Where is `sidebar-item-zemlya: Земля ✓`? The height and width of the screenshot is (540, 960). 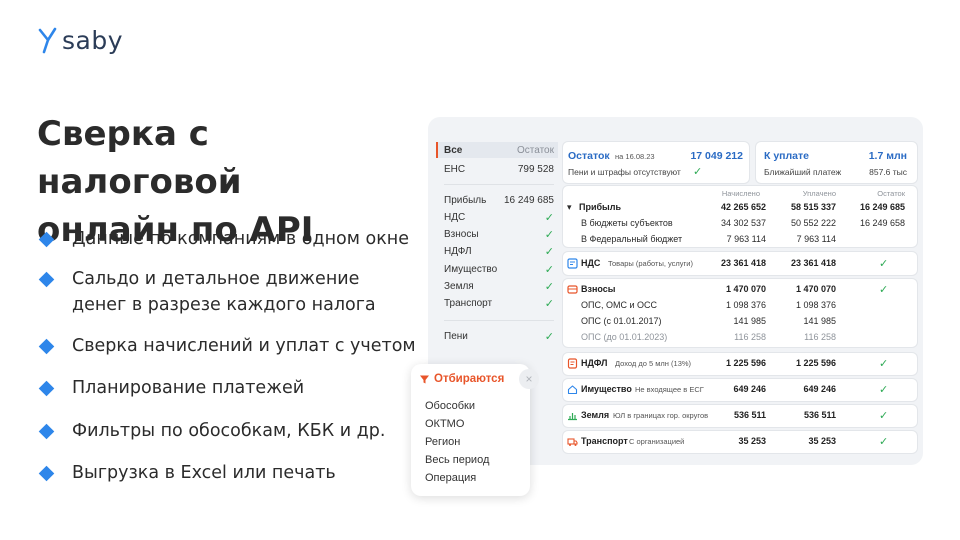
sidebar-item-zemlya: Земля ✓ is located at coordinates (497, 286).